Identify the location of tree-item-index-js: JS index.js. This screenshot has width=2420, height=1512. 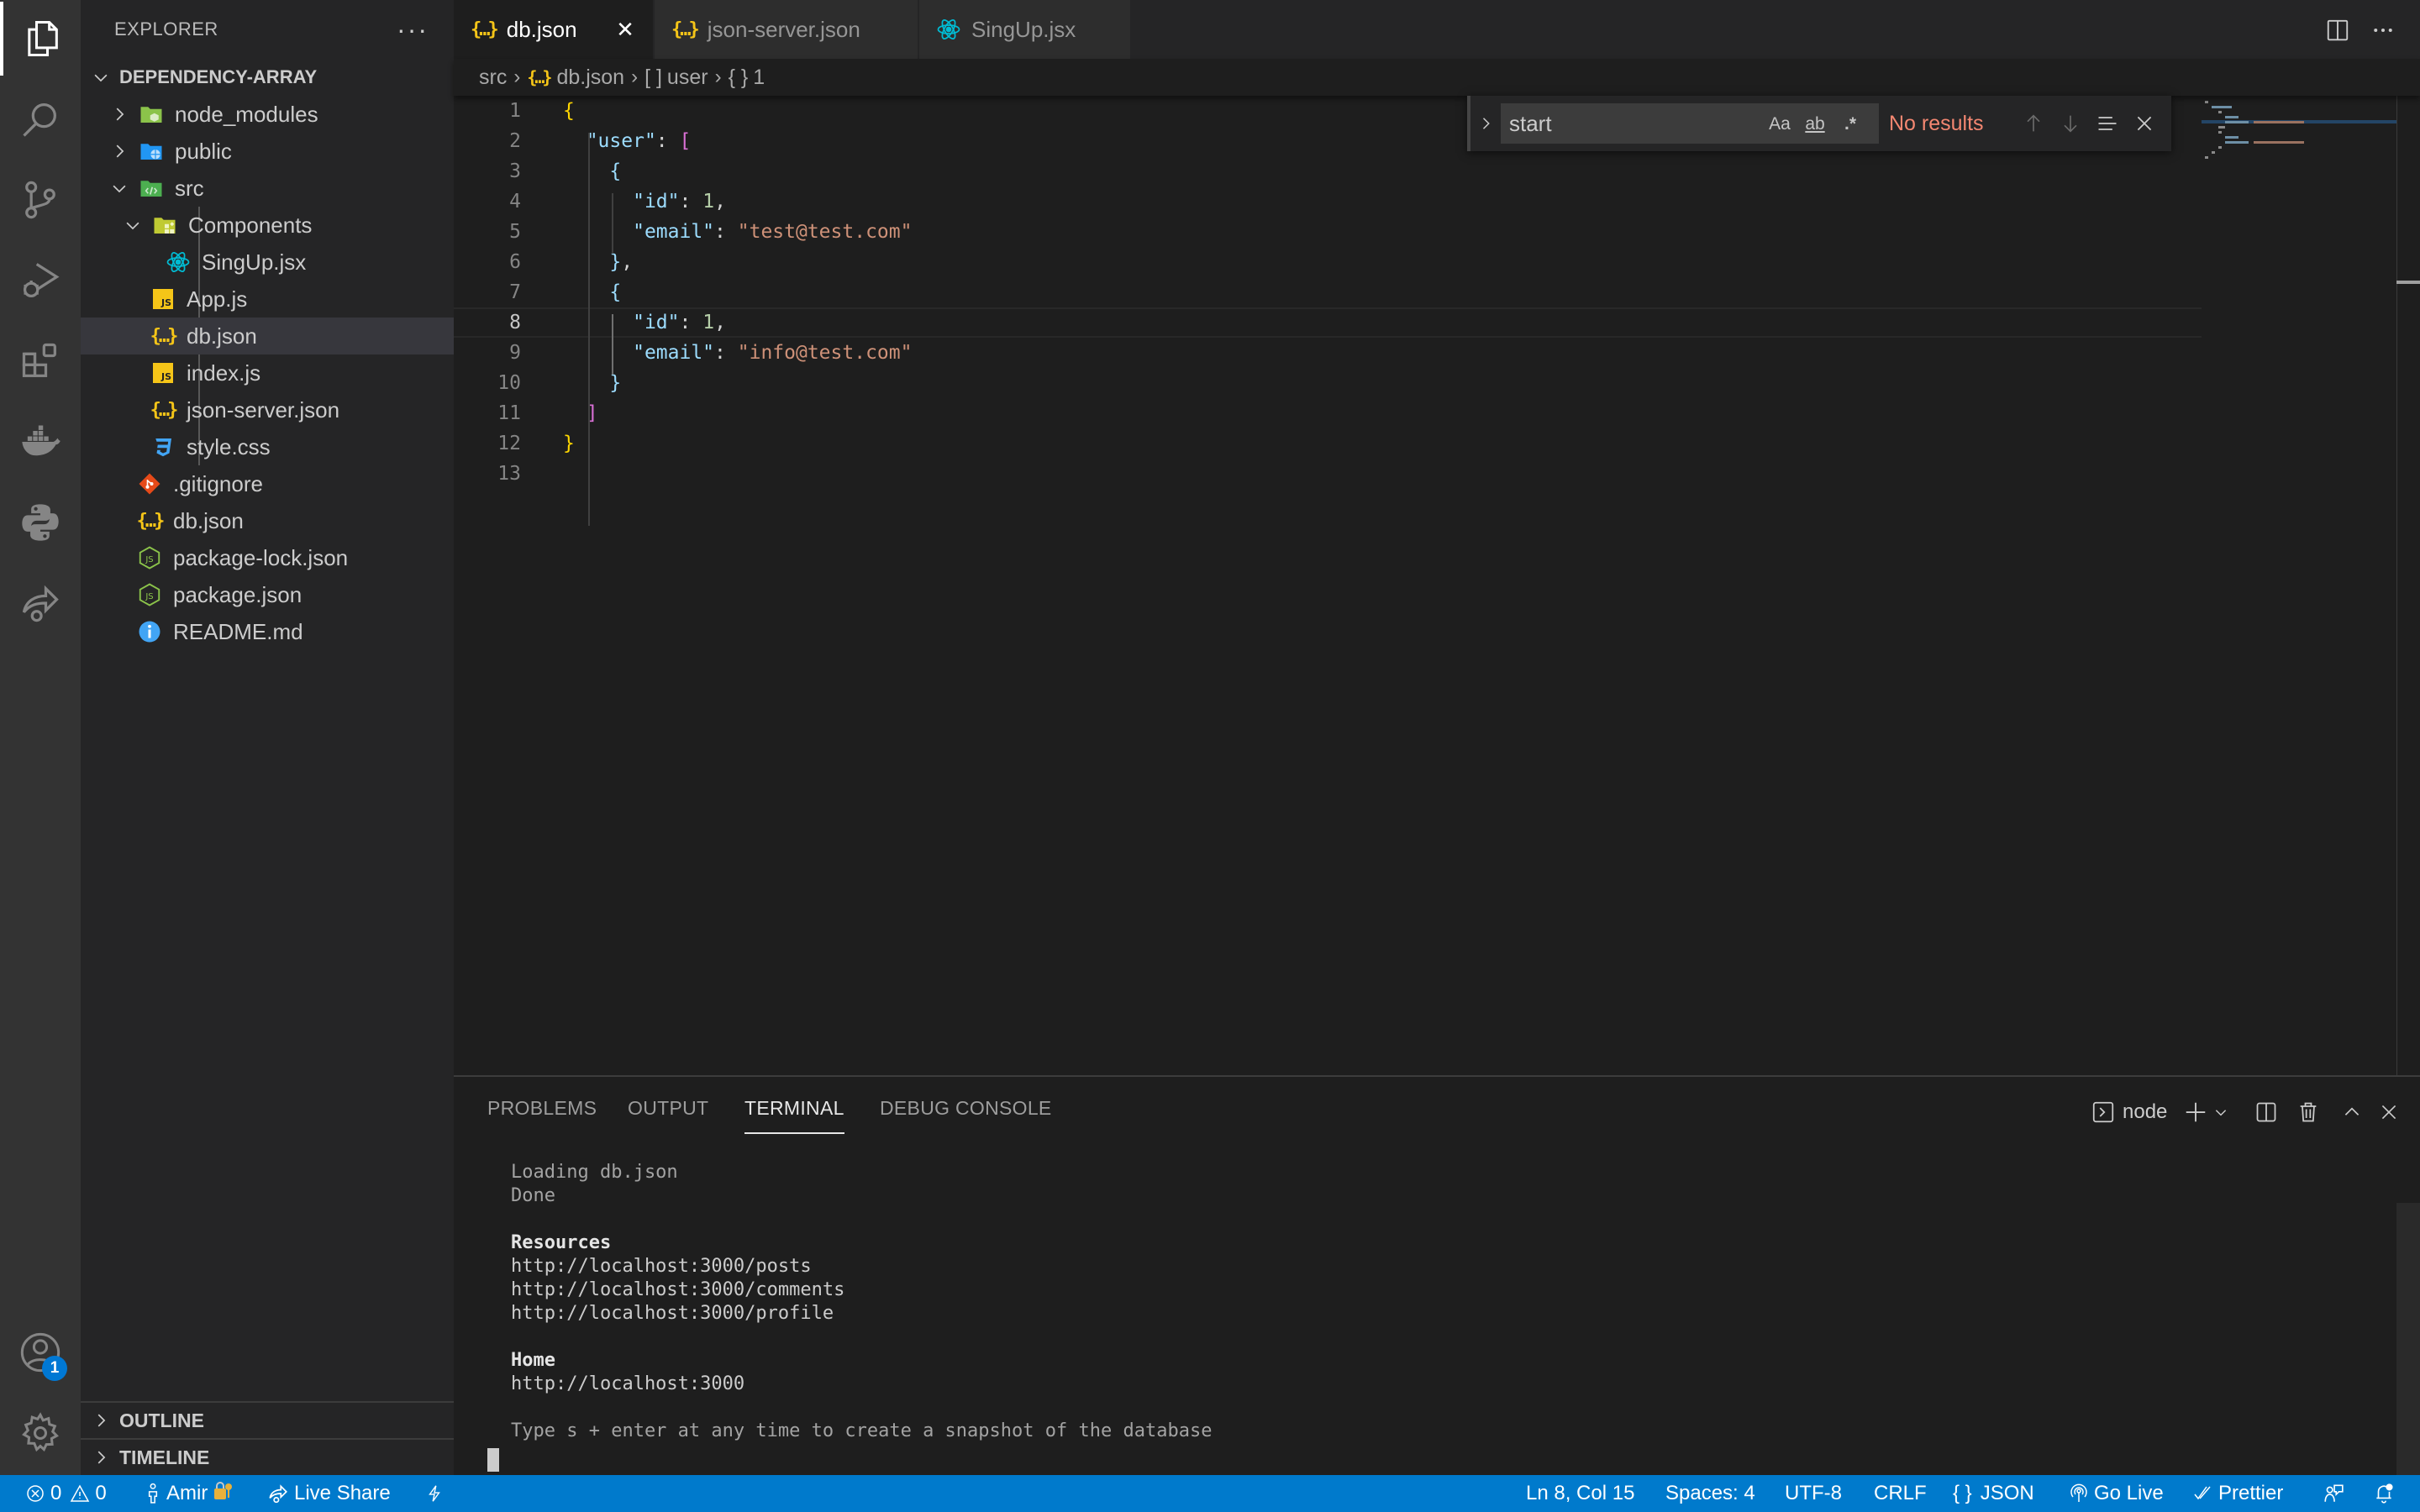
(268, 372).